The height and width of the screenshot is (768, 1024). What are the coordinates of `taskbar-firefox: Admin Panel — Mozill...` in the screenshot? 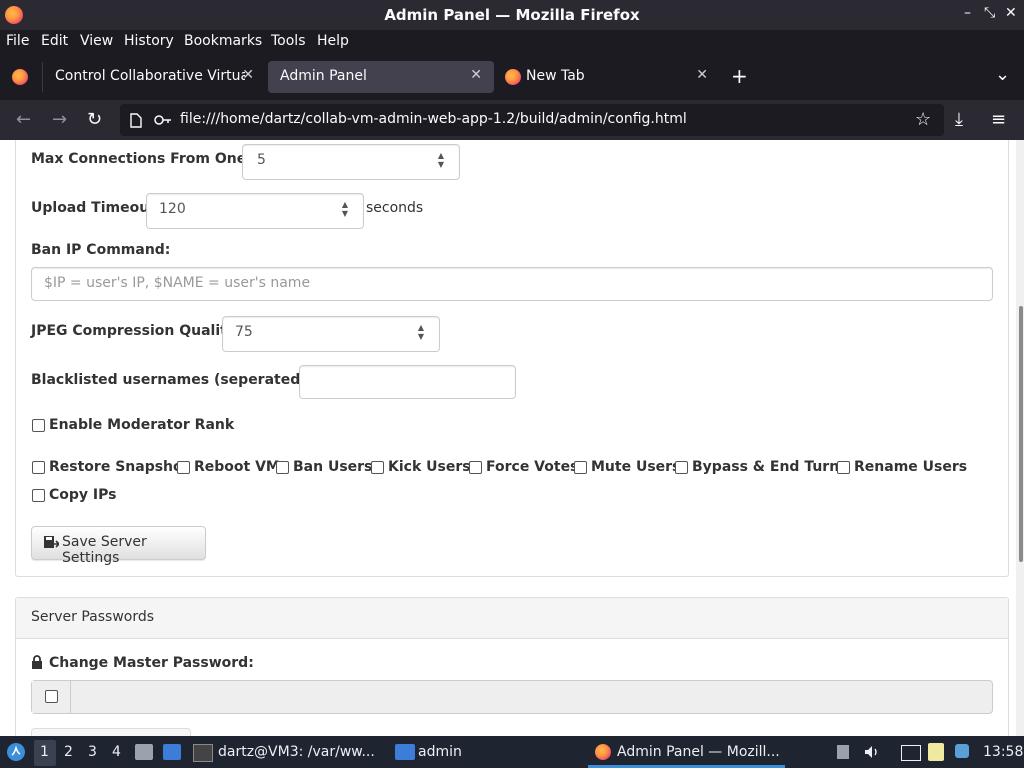 It's located at (698, 752).